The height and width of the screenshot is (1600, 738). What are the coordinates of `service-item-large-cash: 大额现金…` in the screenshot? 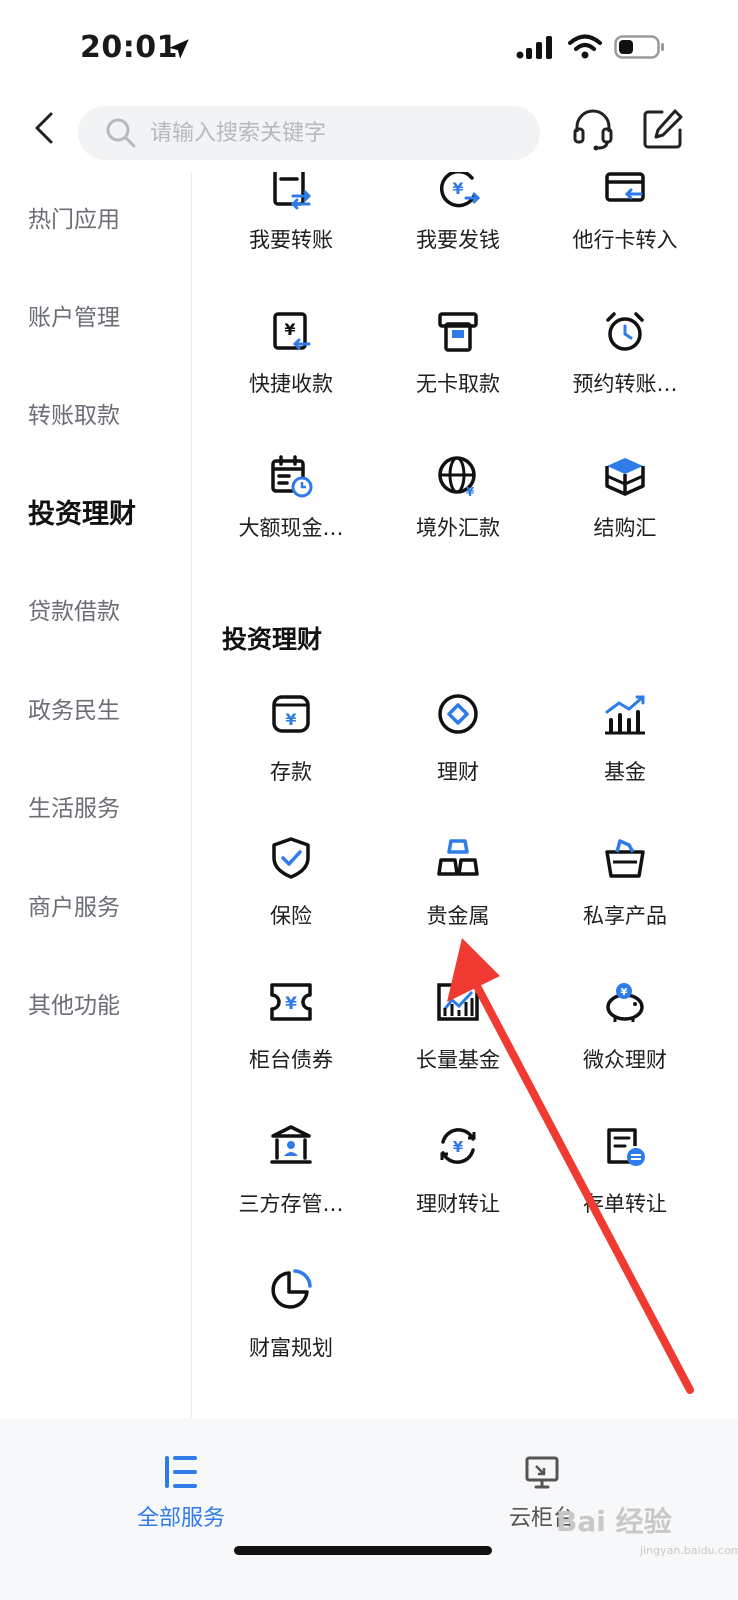 It's located at (291, 519).